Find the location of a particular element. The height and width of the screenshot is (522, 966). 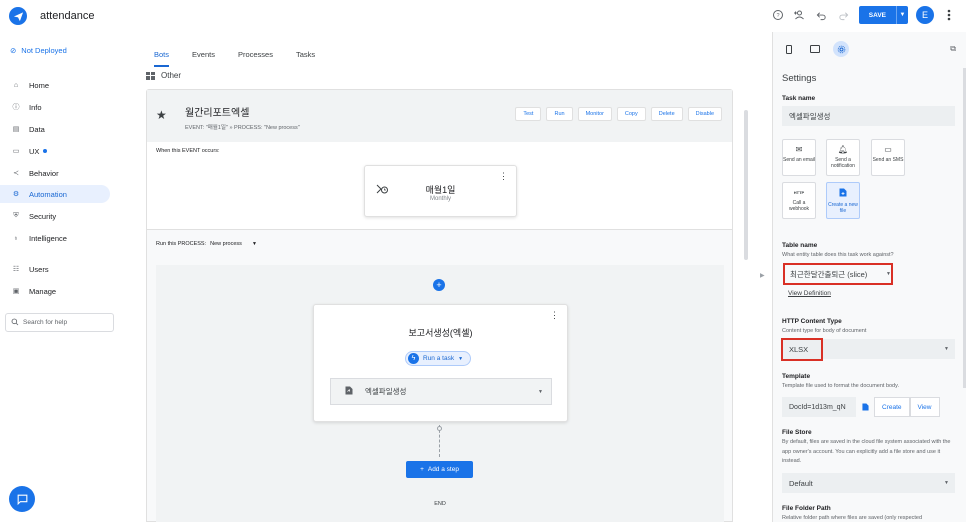

event-more-icon: ⋮ is located at coordinates (503, 176).